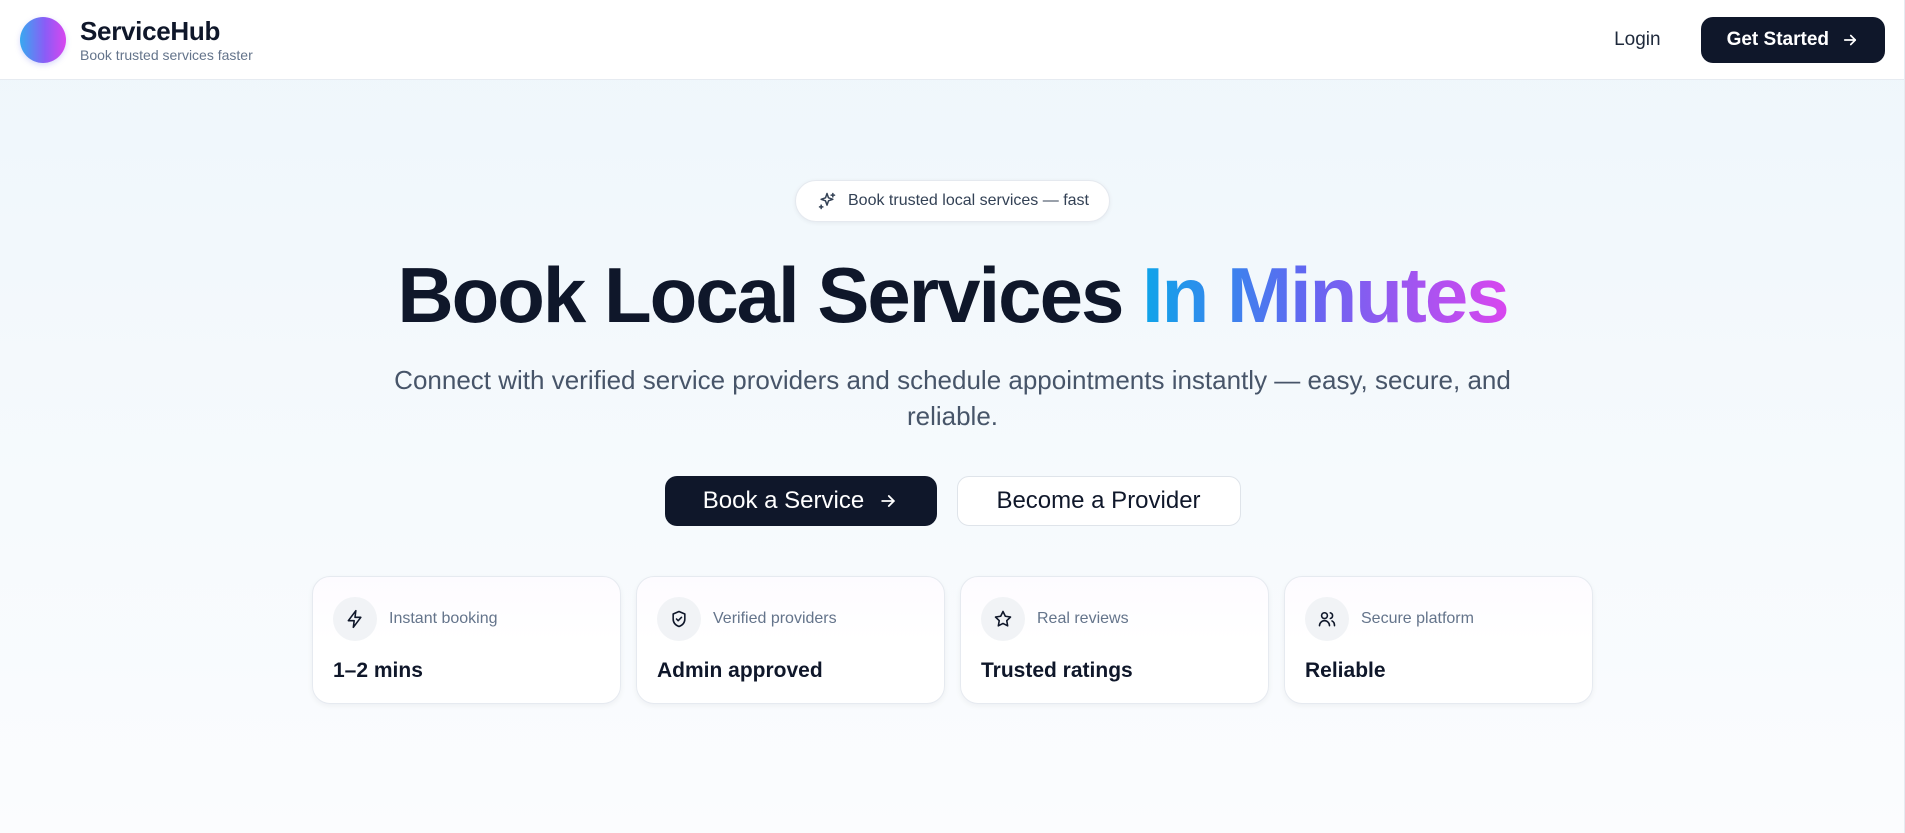  Describe the element at coordinates (968, 200) in the screenshot. I see `hero-badge-text: Book trusted local services — fast` at that location.